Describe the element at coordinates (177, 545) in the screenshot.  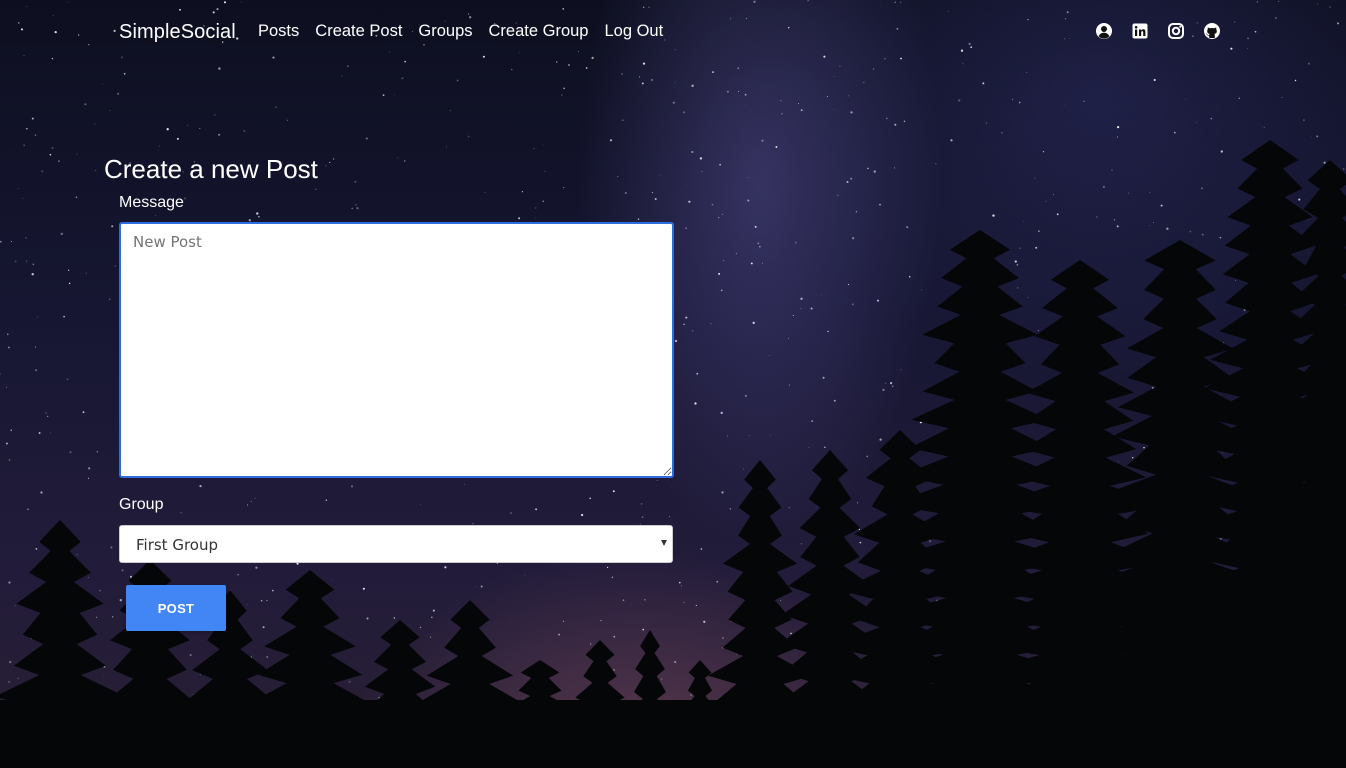
I see `group-select-value: First Group` at that location.